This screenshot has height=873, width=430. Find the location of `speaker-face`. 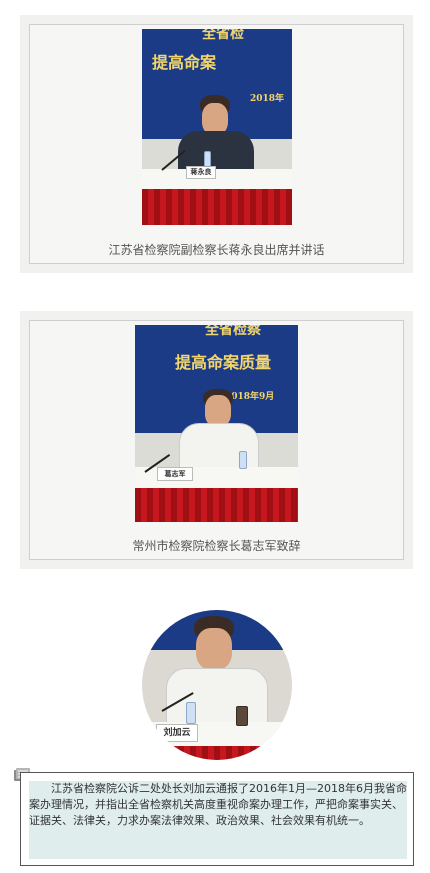

speaker-face is located at coordinates (214, 649).